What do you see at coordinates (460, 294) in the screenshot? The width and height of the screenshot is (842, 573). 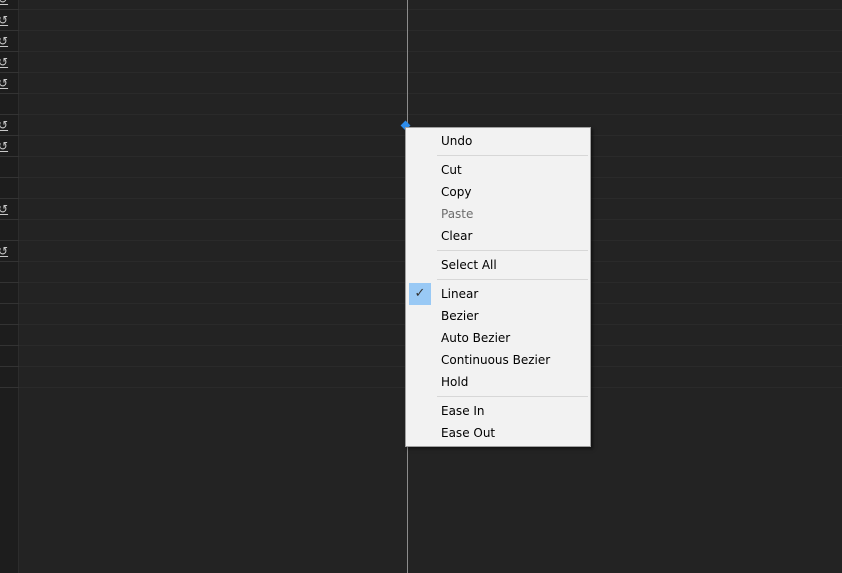 I see `menu-item-label: Linear` at bounding box center [460, 294].